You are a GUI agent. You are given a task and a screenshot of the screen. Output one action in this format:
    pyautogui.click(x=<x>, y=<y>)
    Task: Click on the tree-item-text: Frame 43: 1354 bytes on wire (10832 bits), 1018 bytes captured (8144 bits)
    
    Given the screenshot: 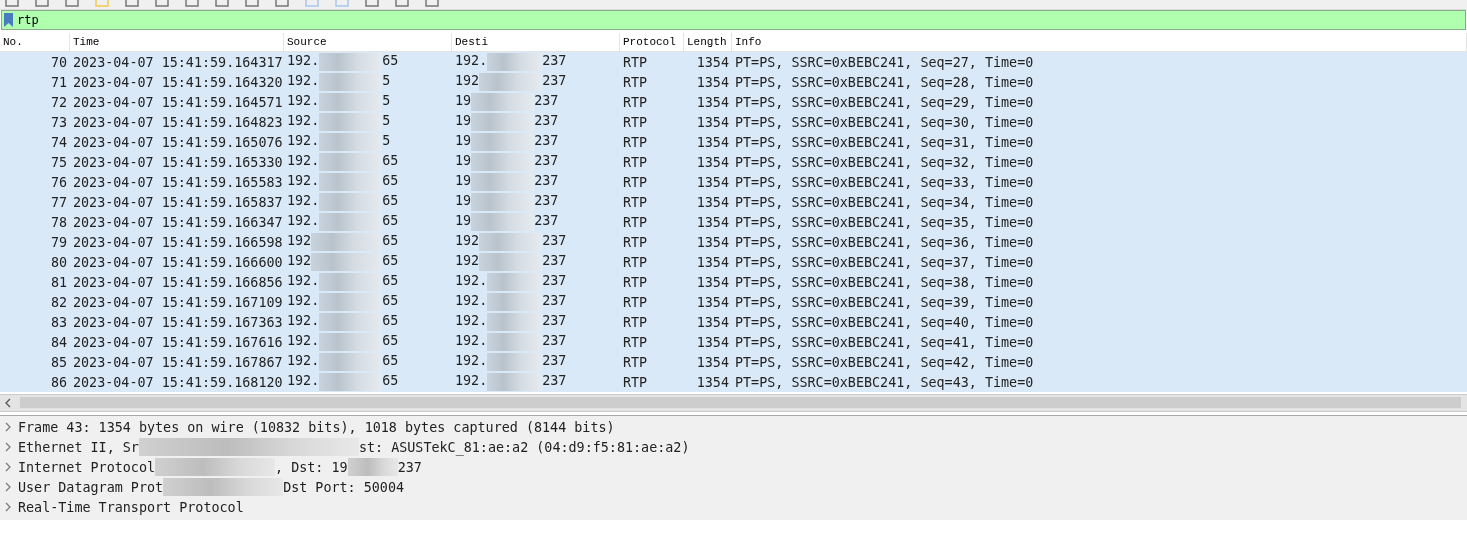 What is the action you would take?
    pyautogui.click(x=316, y=427)
    